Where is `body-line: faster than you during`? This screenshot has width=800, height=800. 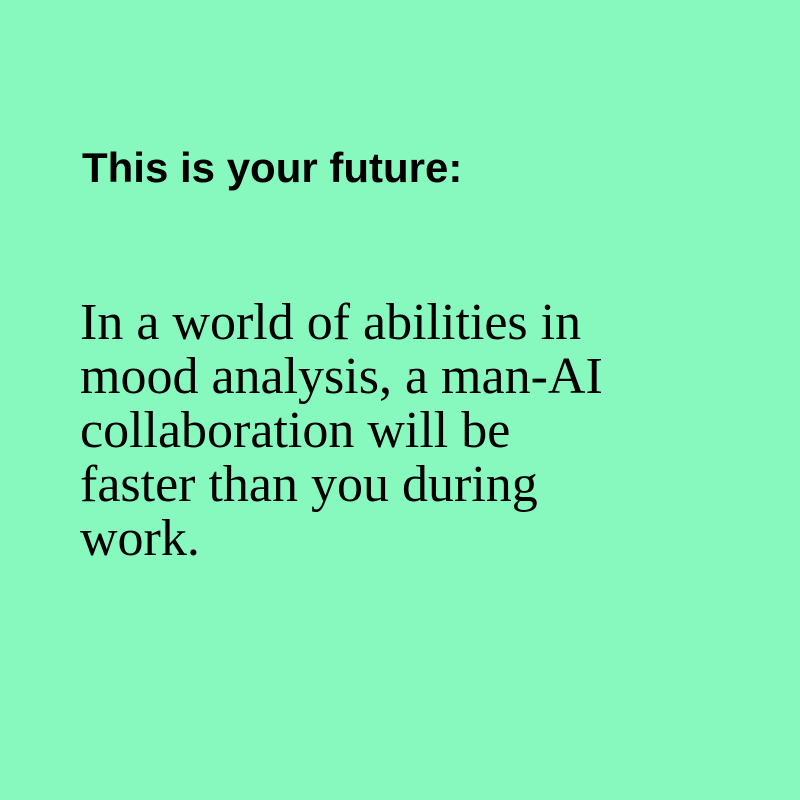 body-line: faster than you during is located at coordinates (309, 484).